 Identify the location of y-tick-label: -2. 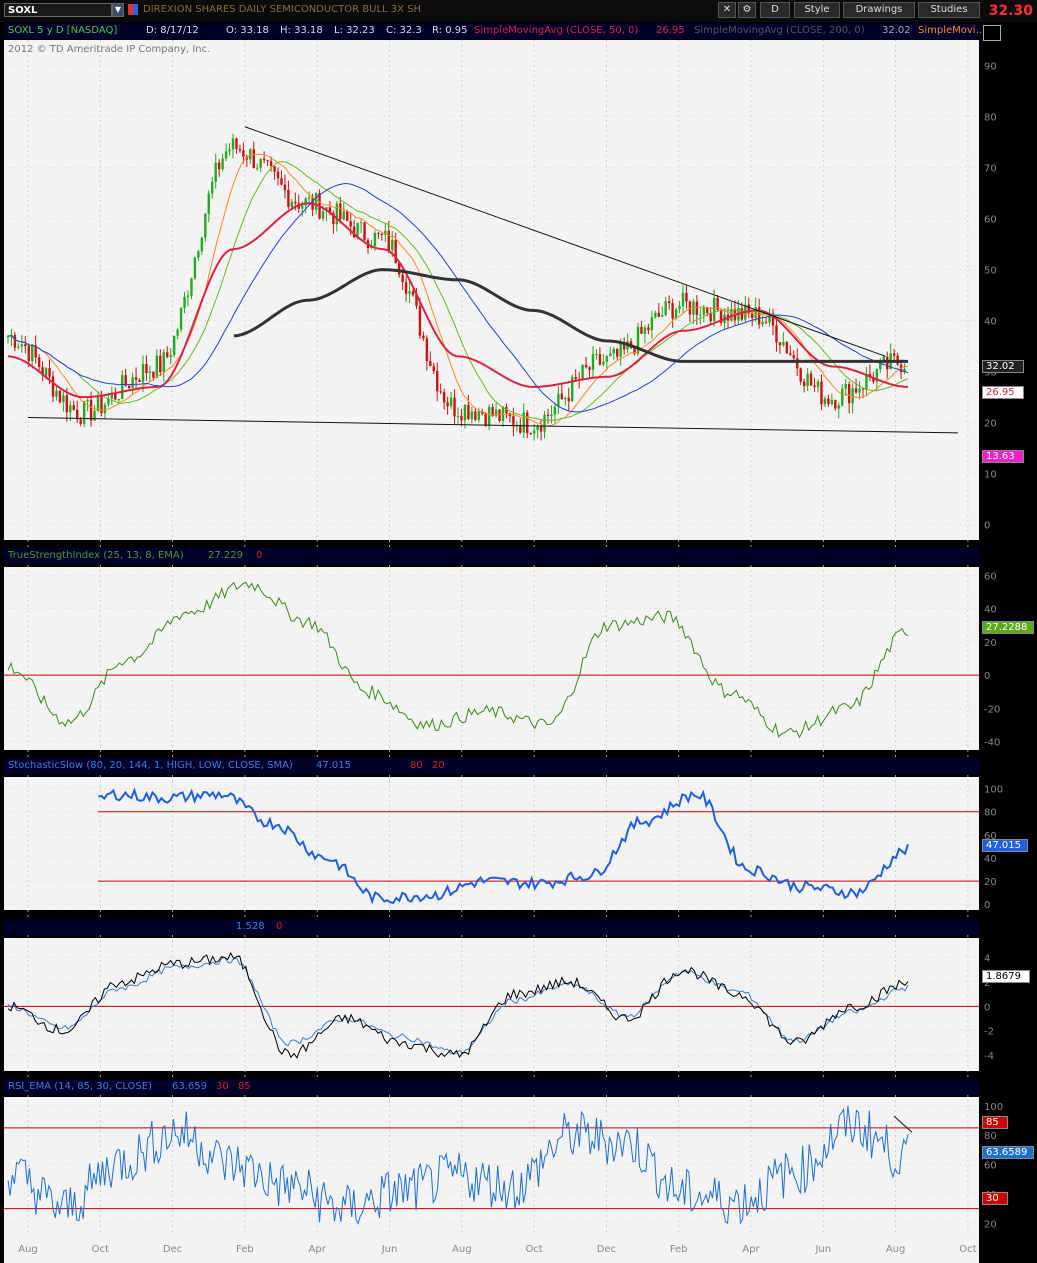
(989, 1032).